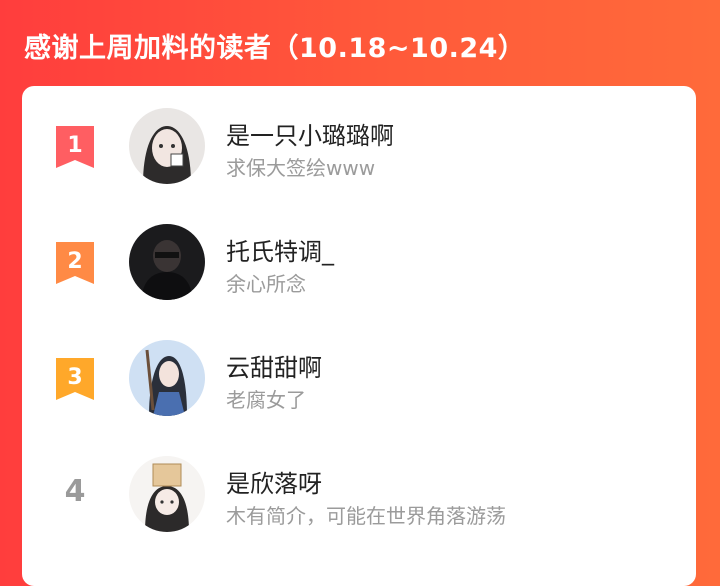 Image resolution: width=720 pixels, height=586 pixels. I want to click on reader-description: 求保大签绘www, so click(301, 168).